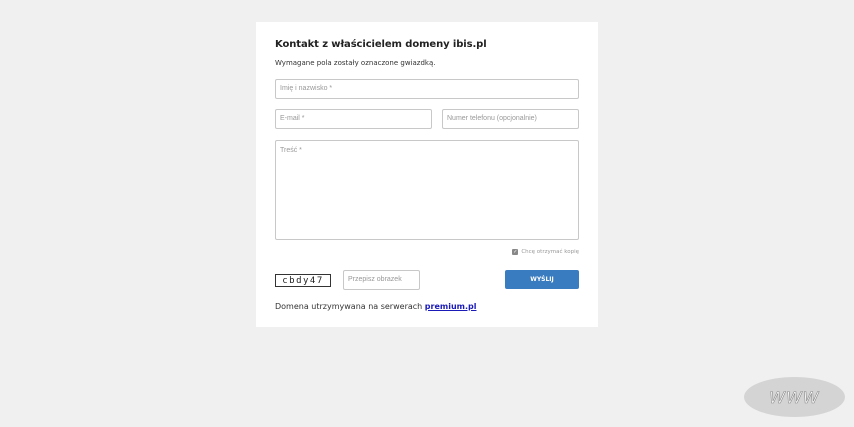 The height and width of the screenshot is (427, 854). I want to click on captcha-image: cbdy47, so click(303, 280).